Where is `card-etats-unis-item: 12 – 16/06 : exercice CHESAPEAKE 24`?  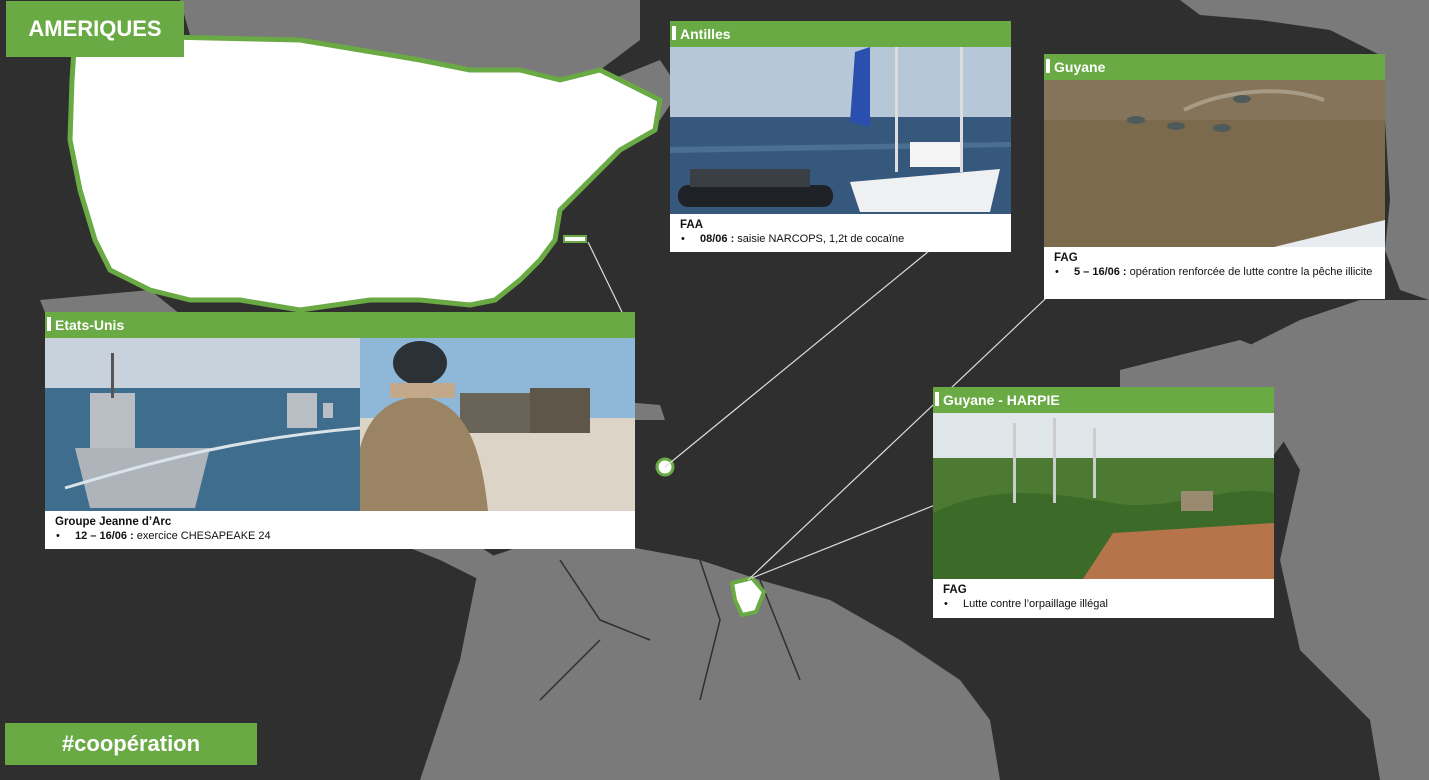
card-etats-unis-item: 12 – 16/06 : exercice CHESAPEAKE 24 is located at coordinates (340, 536).